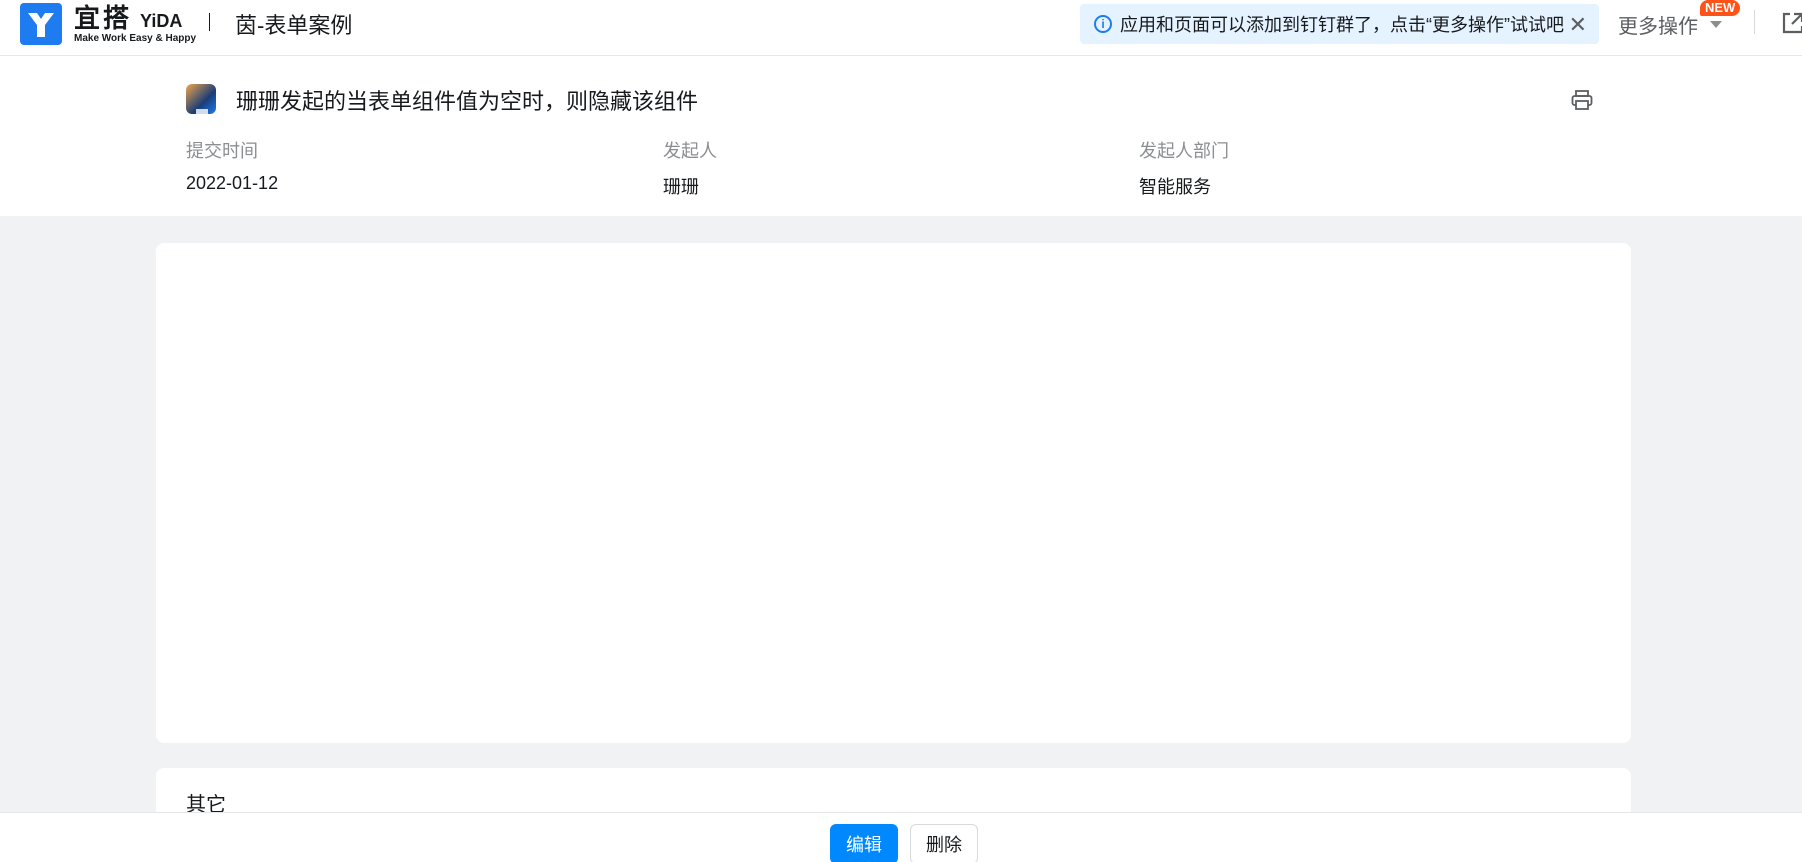 The height and width of the screenshot is (862, 1802). Describe the element at coordinates (1184, 151) in the screenshot. I see `meta-label: 发起人部门` at that location.